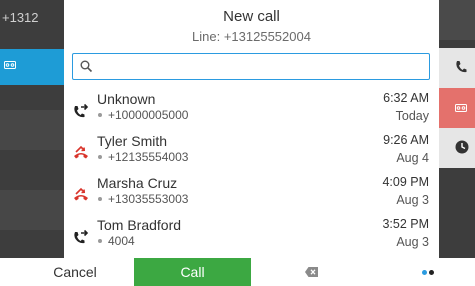  What do you see at coordinates (457, 20) in the screenshot?
I see `background-band` at bounding box center [457, 20].